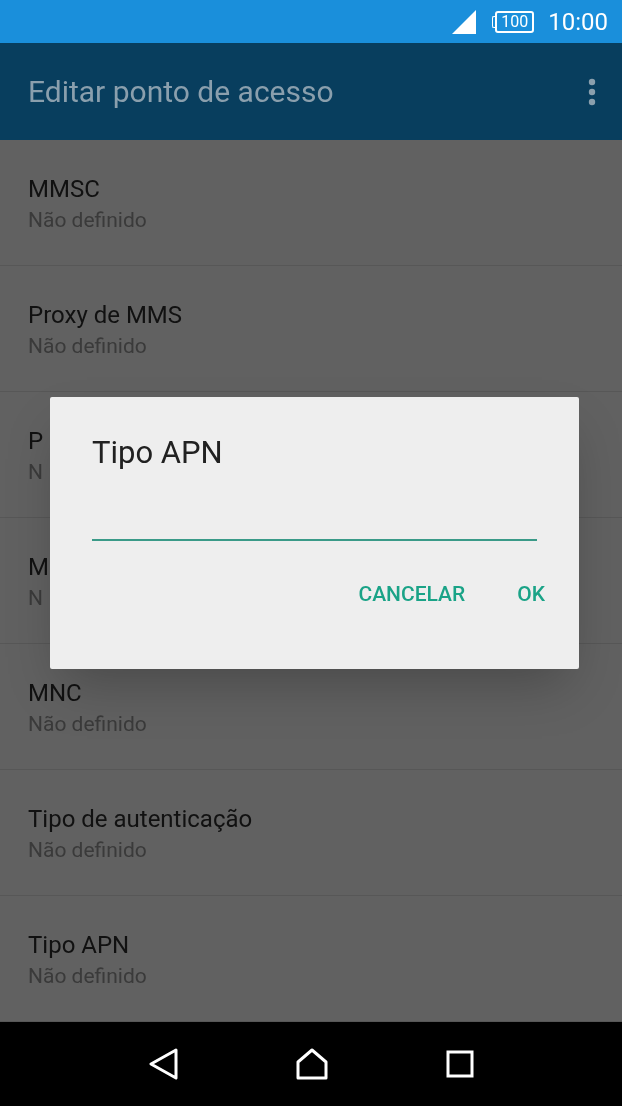  I want to click on signal-icon, so click(465, 21).